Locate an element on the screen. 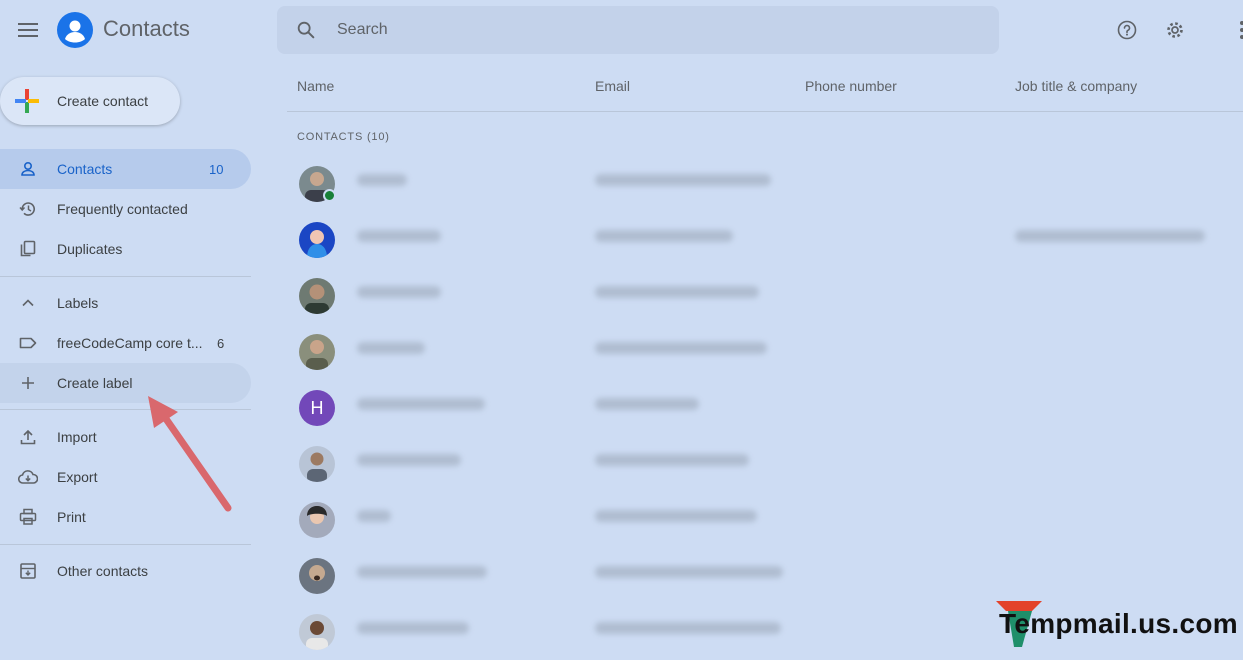  menu-icon is located at coordinates (28, 30).